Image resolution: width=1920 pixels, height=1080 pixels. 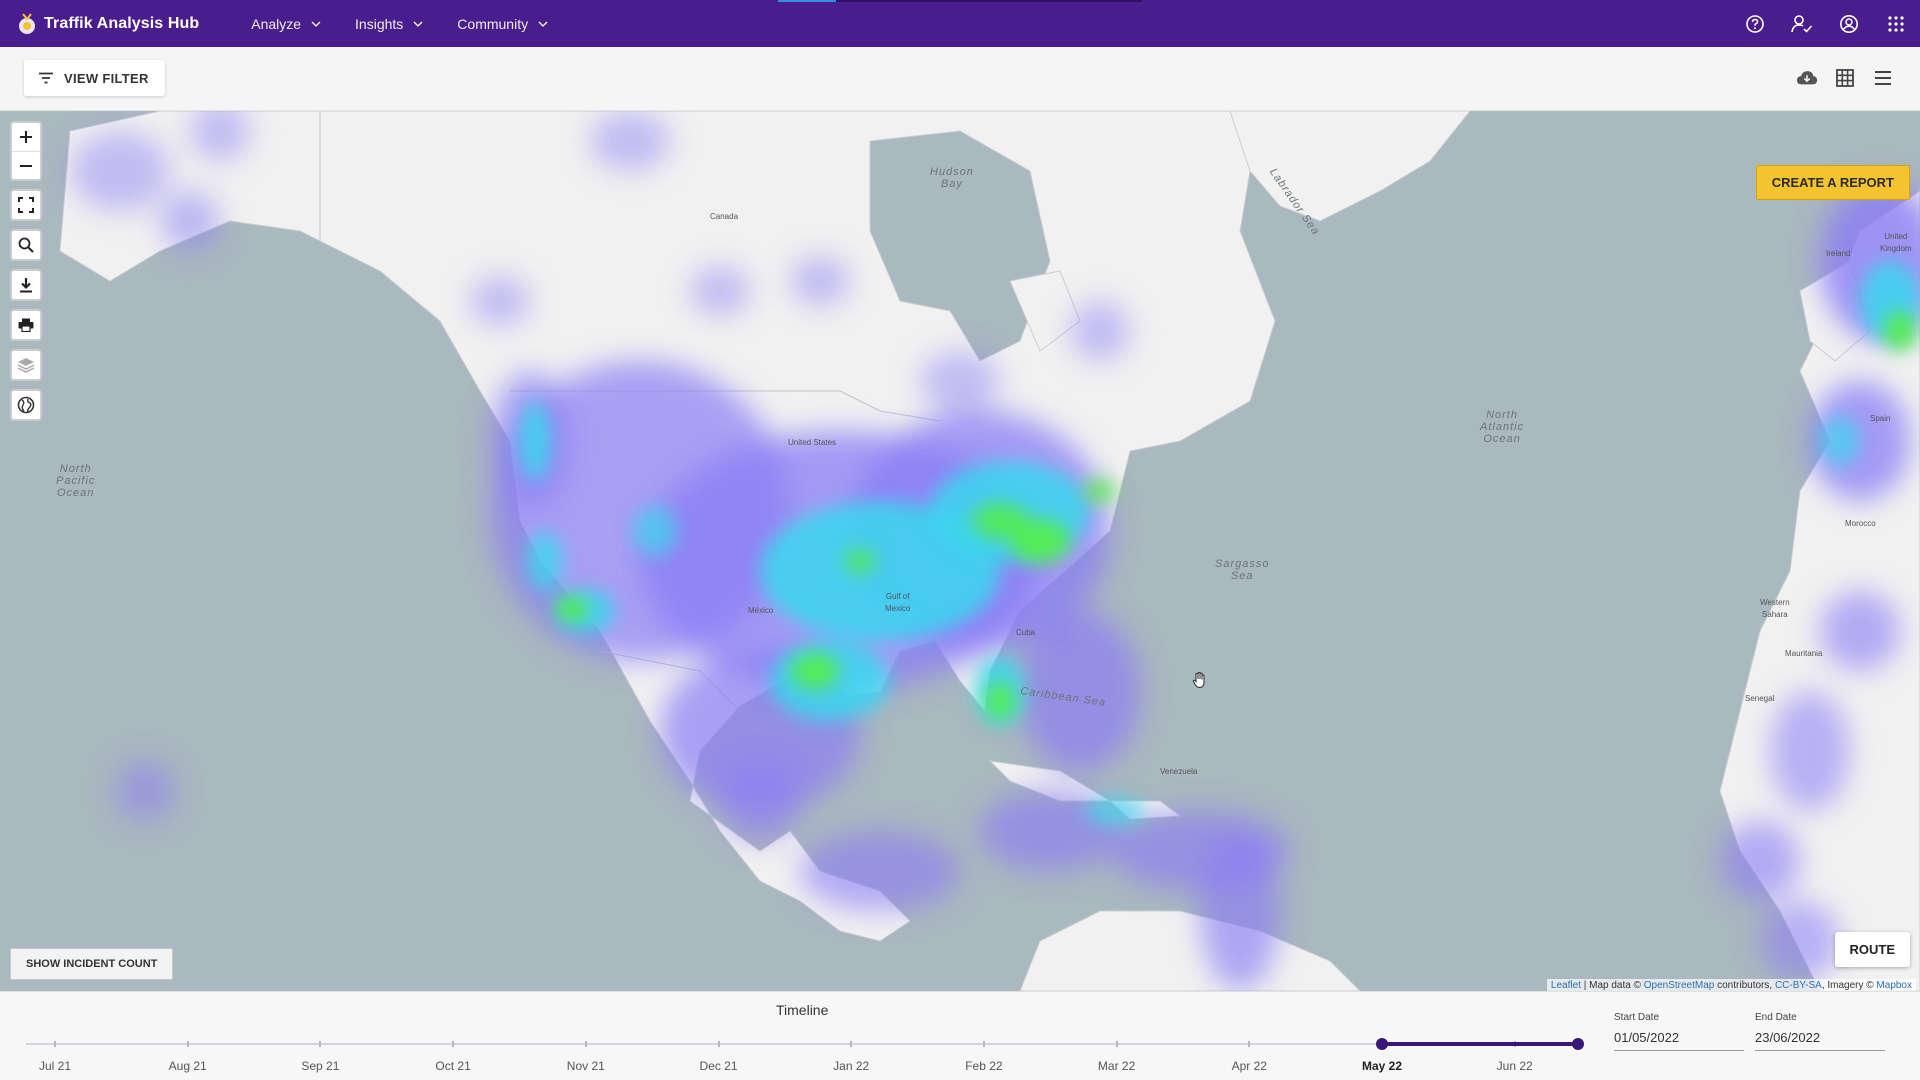 What do you see at coordinates (1637, 1017) in the screenshot?
I see `start-date-label: Start Date` at bounding box center [1637, 1017].